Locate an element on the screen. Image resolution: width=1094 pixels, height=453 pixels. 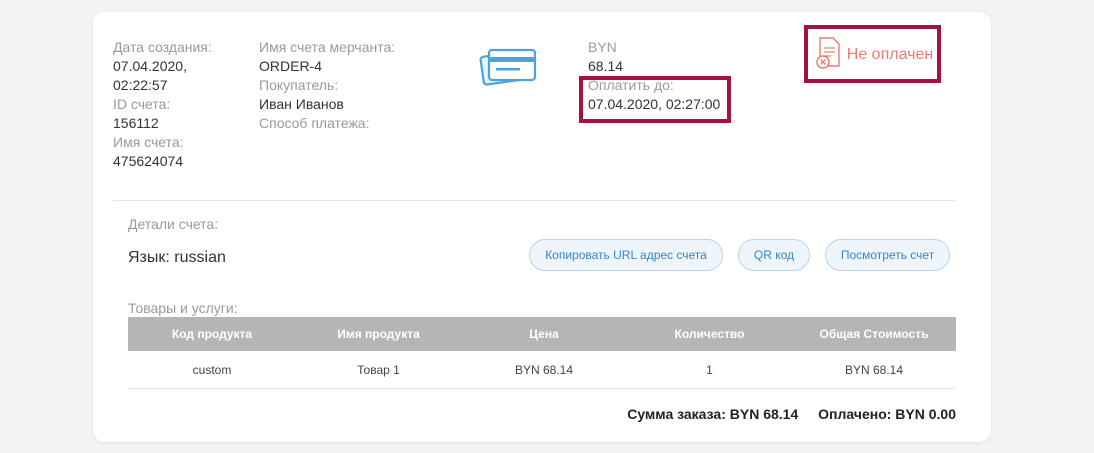
invoice-id-value: 156112 is located at coordinates (136, 123).